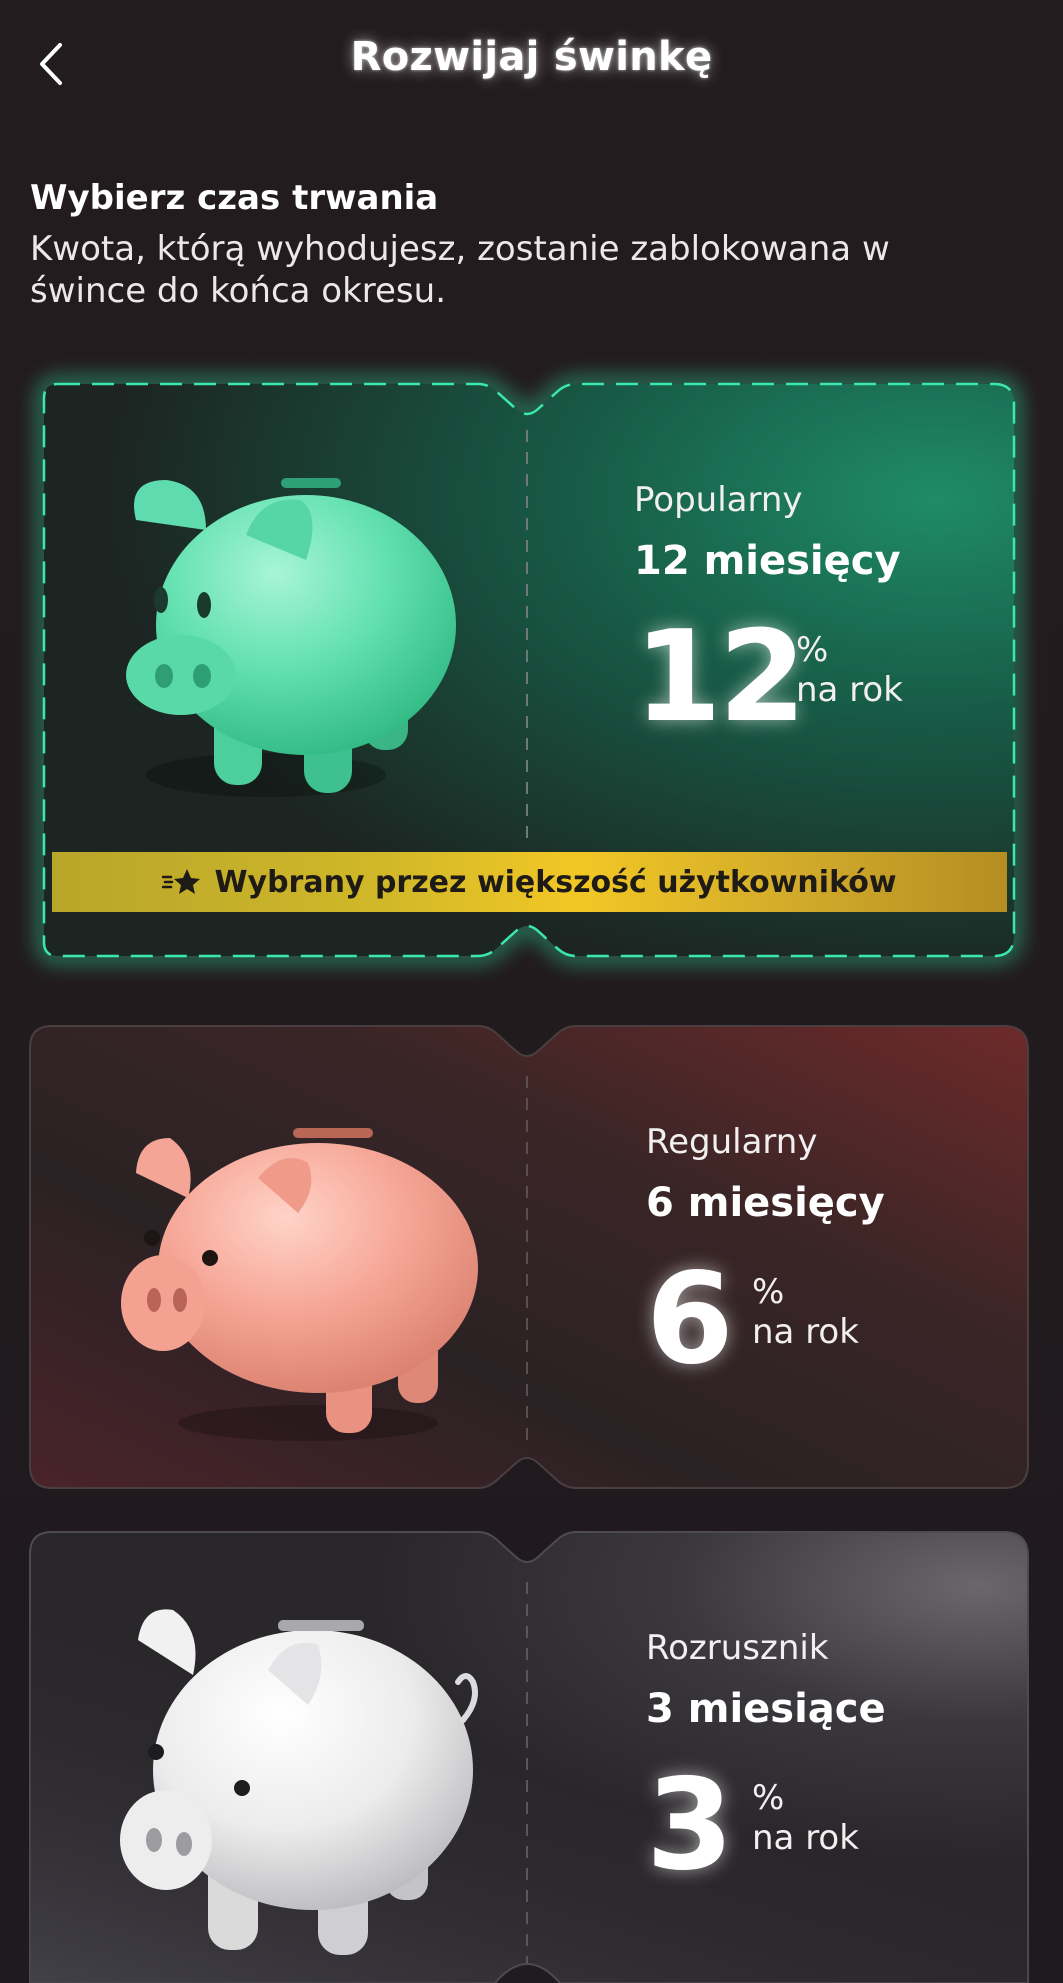 This screenshot has width=1063, height=1983. What do you see at coordinates (555, 882) in the screenshot?
I see `popular-badge-text: Wybrany przez większość użytkowników` at bounding box center [555, 882].